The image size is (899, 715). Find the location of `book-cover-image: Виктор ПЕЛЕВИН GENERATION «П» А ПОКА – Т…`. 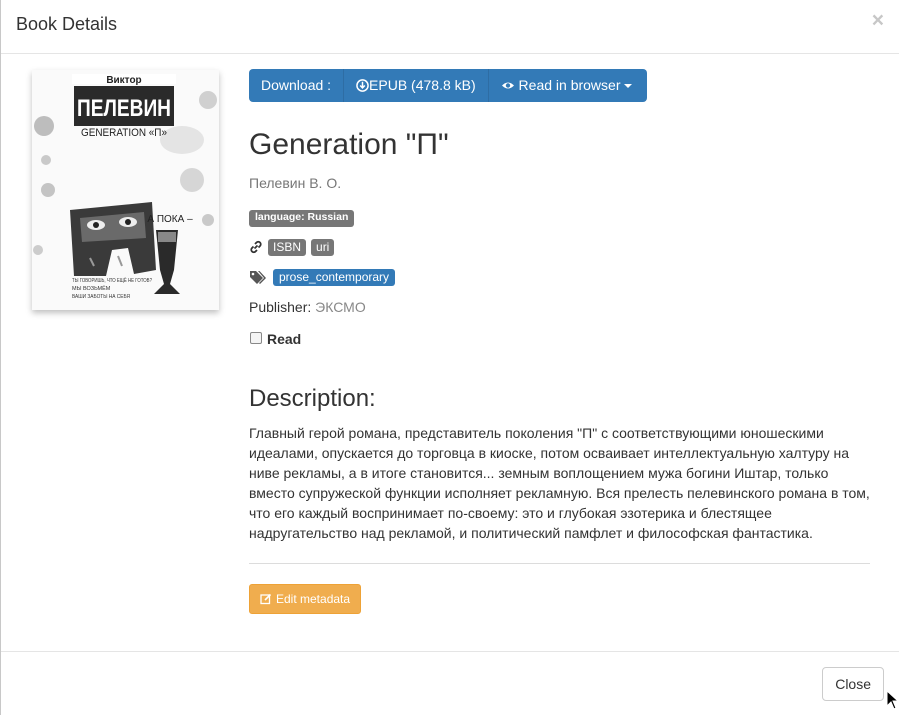

book-cover-image: Виктор ПЕЛЕВИН GENERATION «П» А ПОКА – Т… is located at coordinates (125, 190).